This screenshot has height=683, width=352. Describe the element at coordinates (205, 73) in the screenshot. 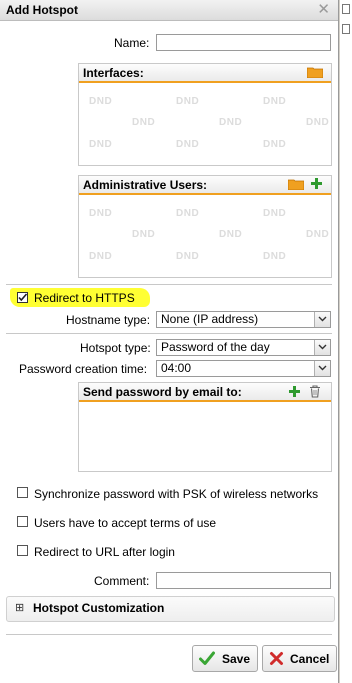

I see `interfaces-header: Interfaces:` at that location.